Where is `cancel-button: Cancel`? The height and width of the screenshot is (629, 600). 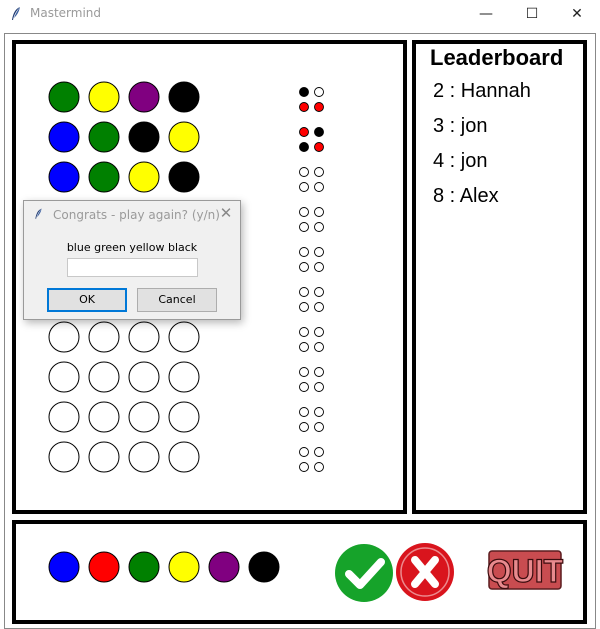
cancel-button: Cancel is located at coordinates (177, 300).